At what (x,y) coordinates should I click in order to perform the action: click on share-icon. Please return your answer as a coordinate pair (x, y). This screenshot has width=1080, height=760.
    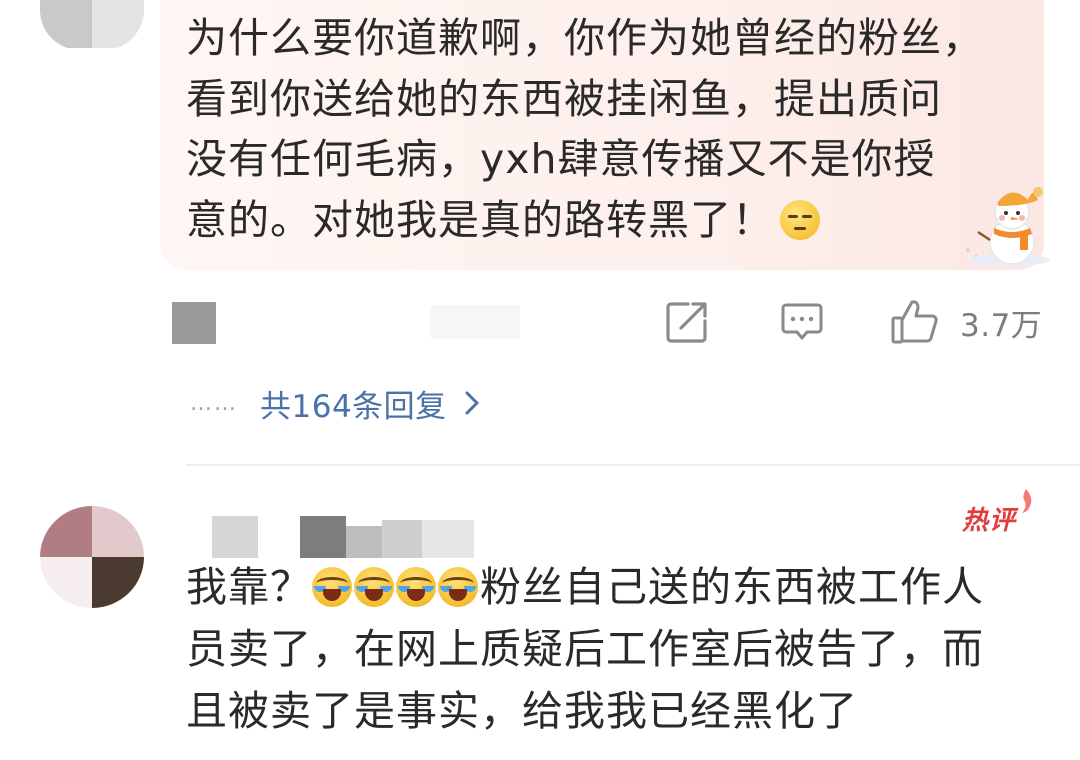
    Looking at the image, I should click on (686, 322).